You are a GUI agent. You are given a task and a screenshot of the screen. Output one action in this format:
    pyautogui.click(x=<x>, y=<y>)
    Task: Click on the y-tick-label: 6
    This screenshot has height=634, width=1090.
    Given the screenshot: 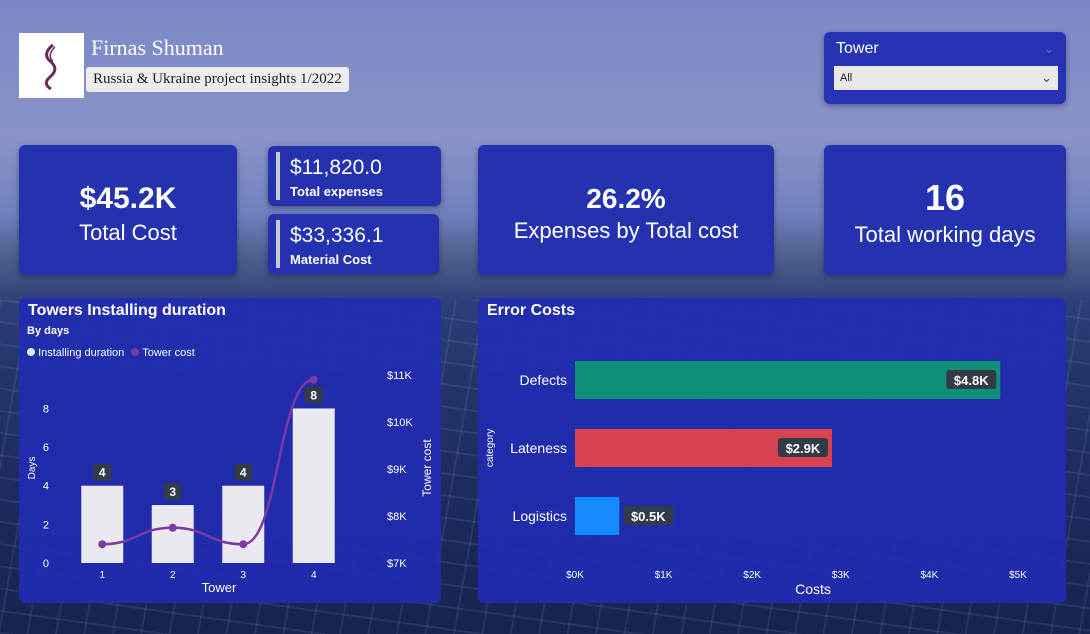 What is the action you would take?
    pyautogui.click(x=46, y=448)
    